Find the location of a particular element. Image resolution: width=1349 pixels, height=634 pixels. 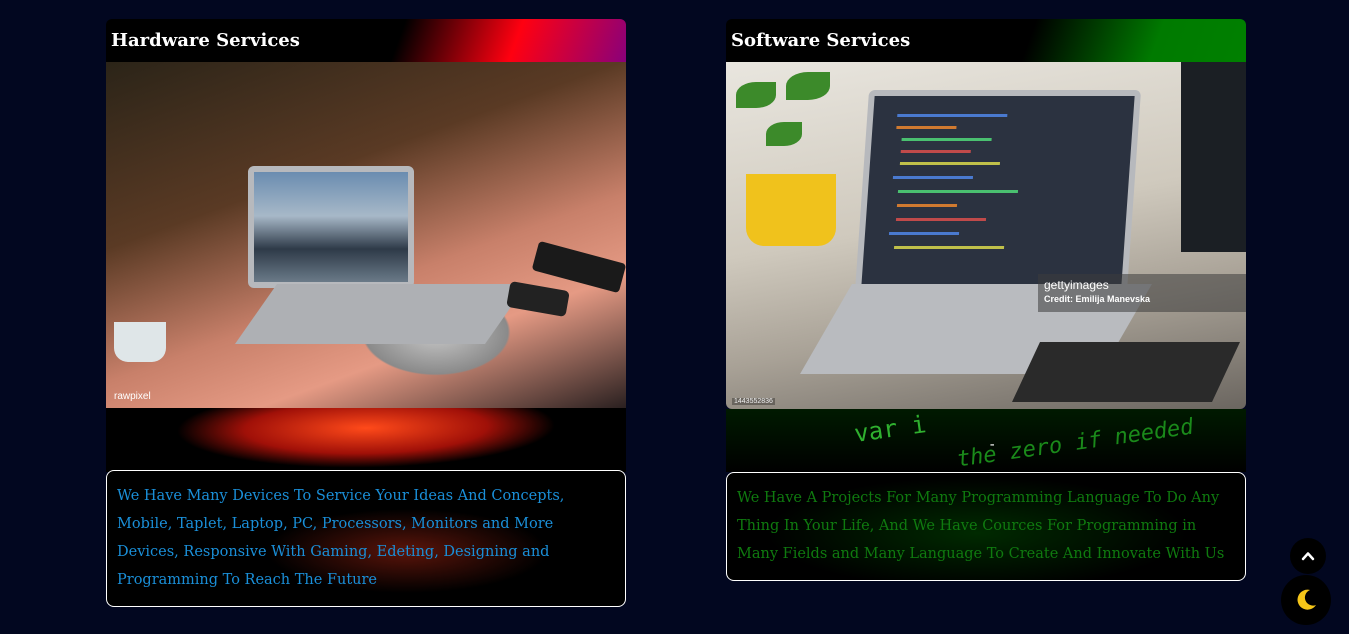

monitor is located at coordinates (1213, 157).